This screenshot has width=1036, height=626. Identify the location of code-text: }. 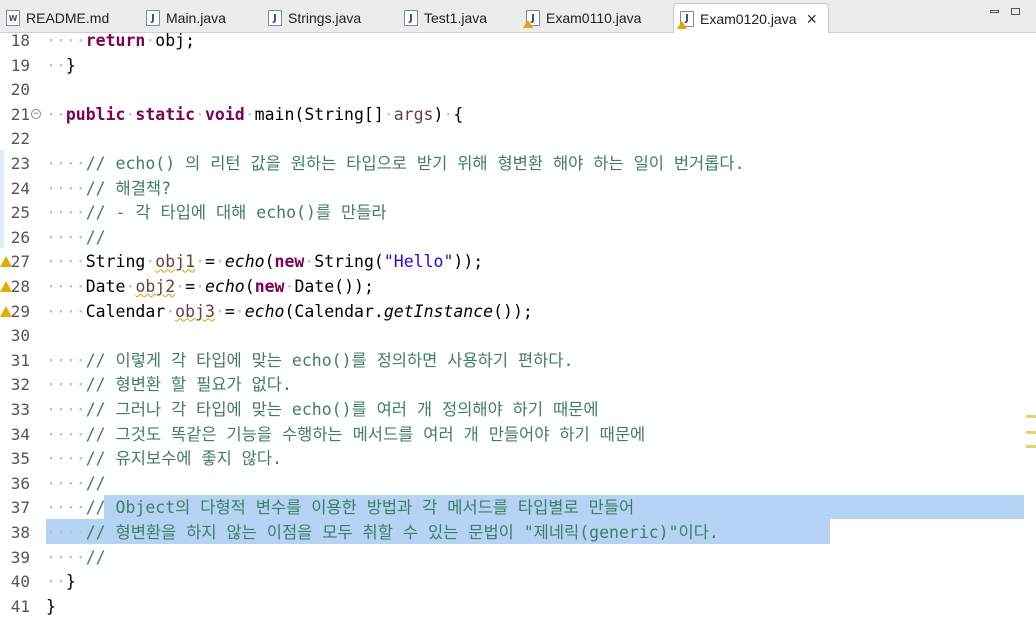
(51, 606).